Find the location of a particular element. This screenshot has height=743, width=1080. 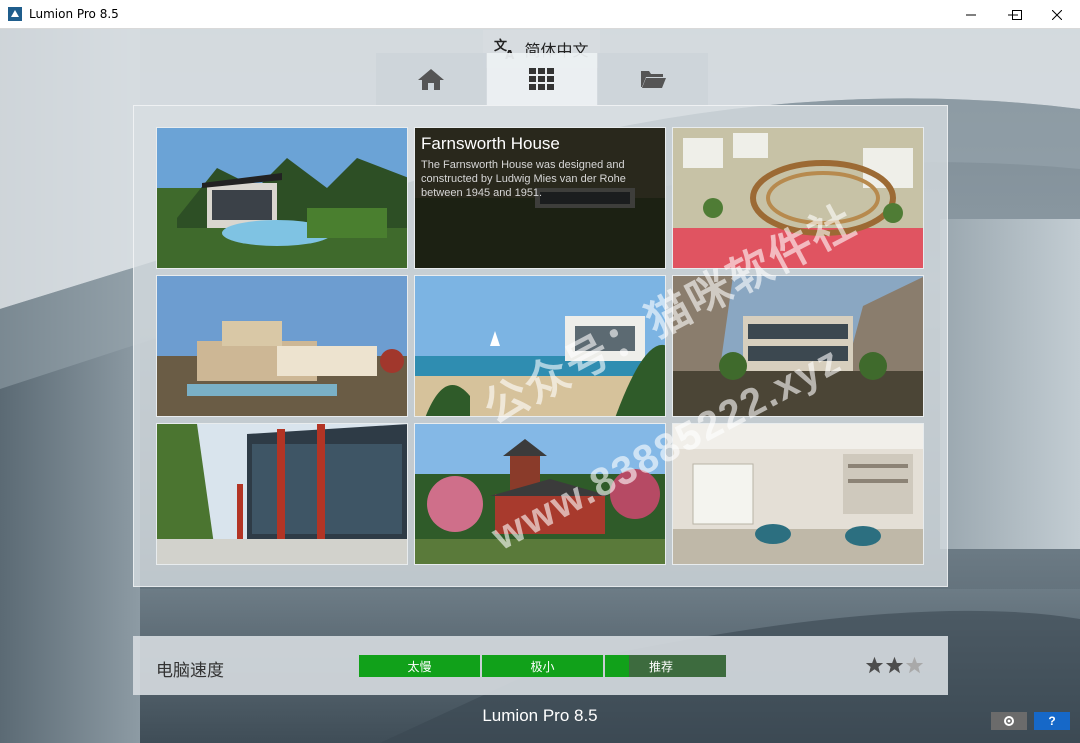

performance-rating is located at coordinates (894, 665).